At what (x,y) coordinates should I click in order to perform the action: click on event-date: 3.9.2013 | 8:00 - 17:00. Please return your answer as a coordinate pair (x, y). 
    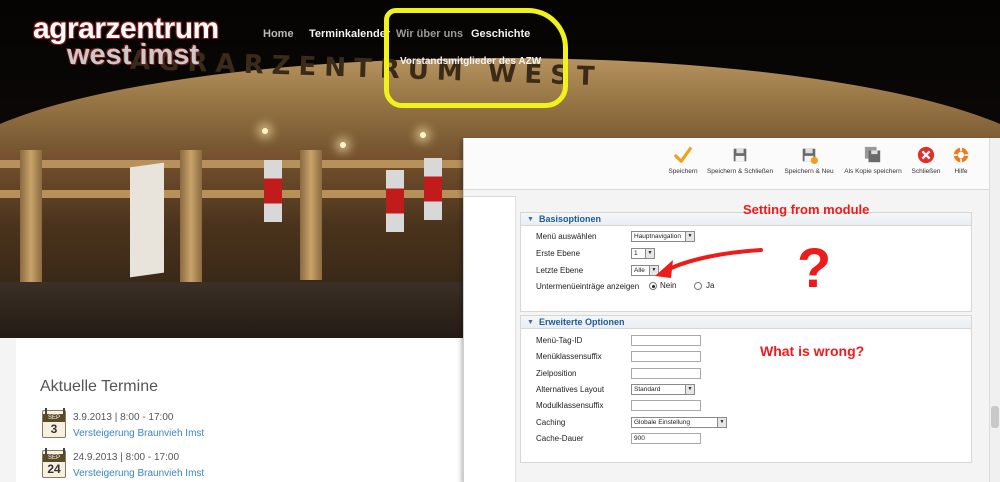
    Looking at the image, I should click on (123, 417).